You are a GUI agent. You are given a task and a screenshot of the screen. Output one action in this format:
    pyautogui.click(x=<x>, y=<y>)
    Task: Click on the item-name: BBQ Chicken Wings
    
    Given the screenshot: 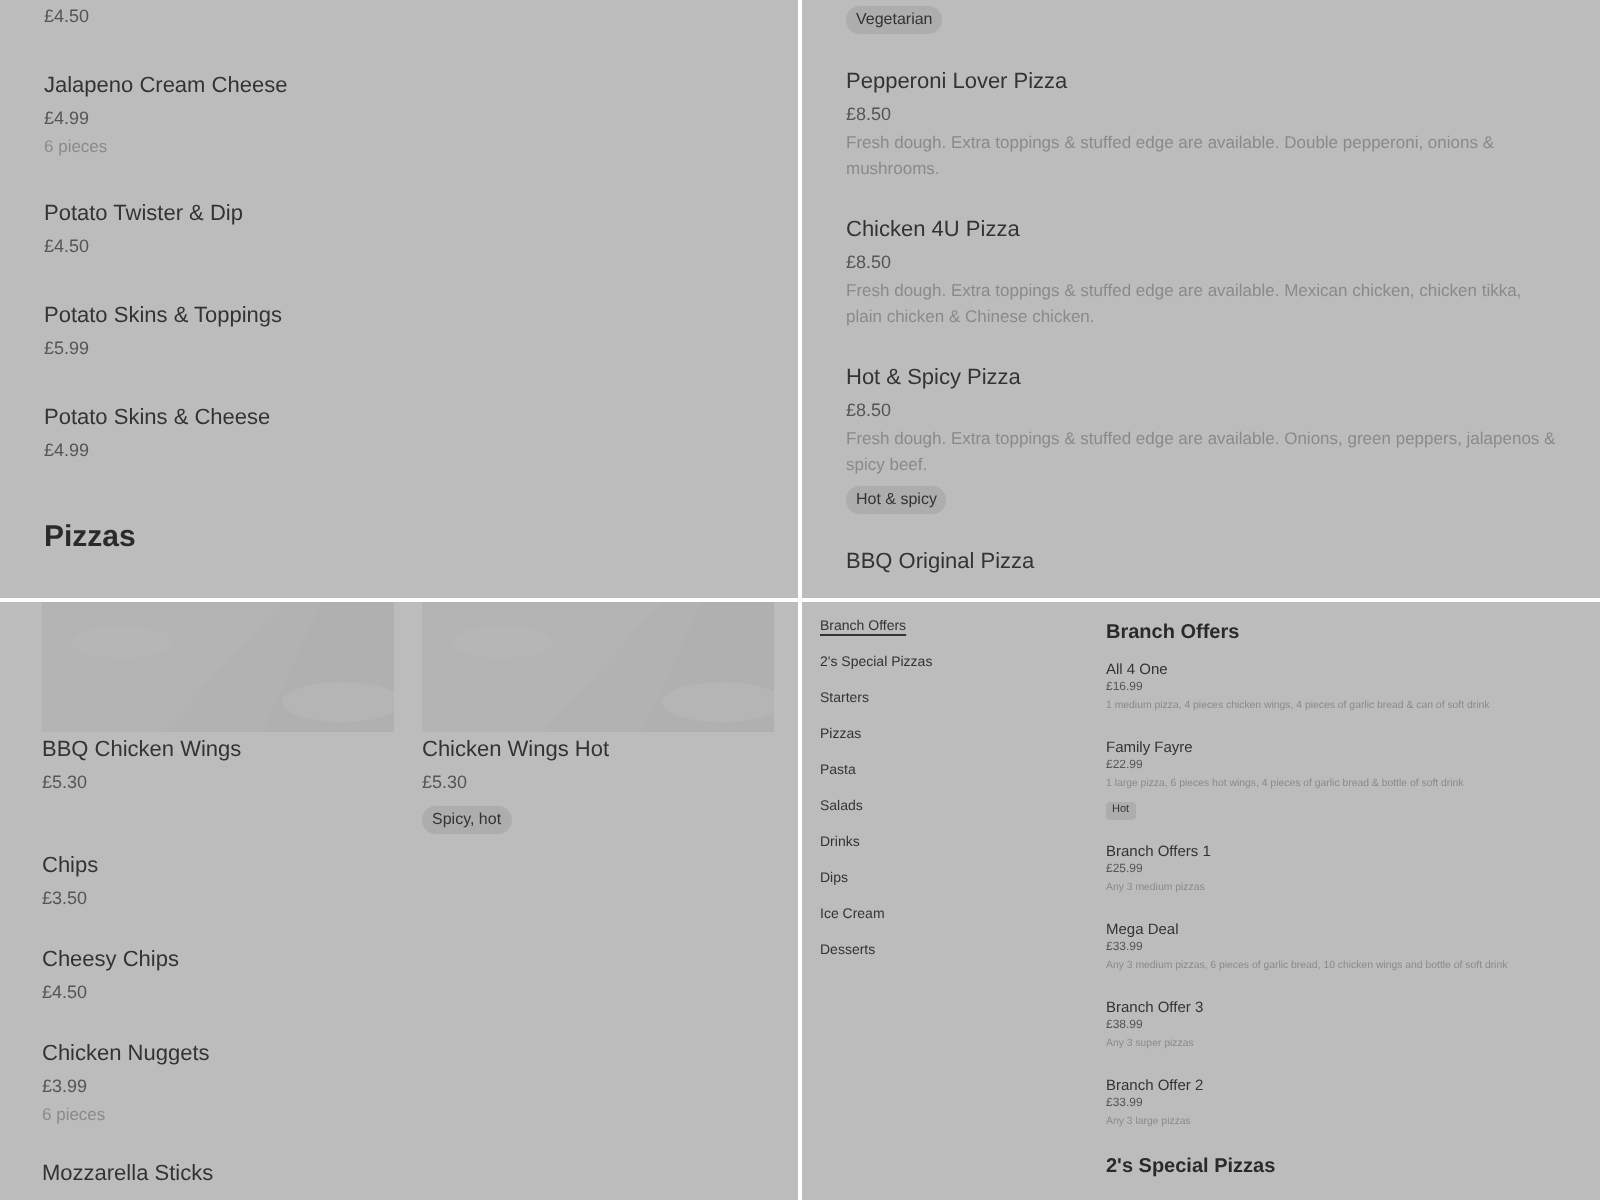 What is the action you would take?
    pyautogui.click(x=218, y=750)
    